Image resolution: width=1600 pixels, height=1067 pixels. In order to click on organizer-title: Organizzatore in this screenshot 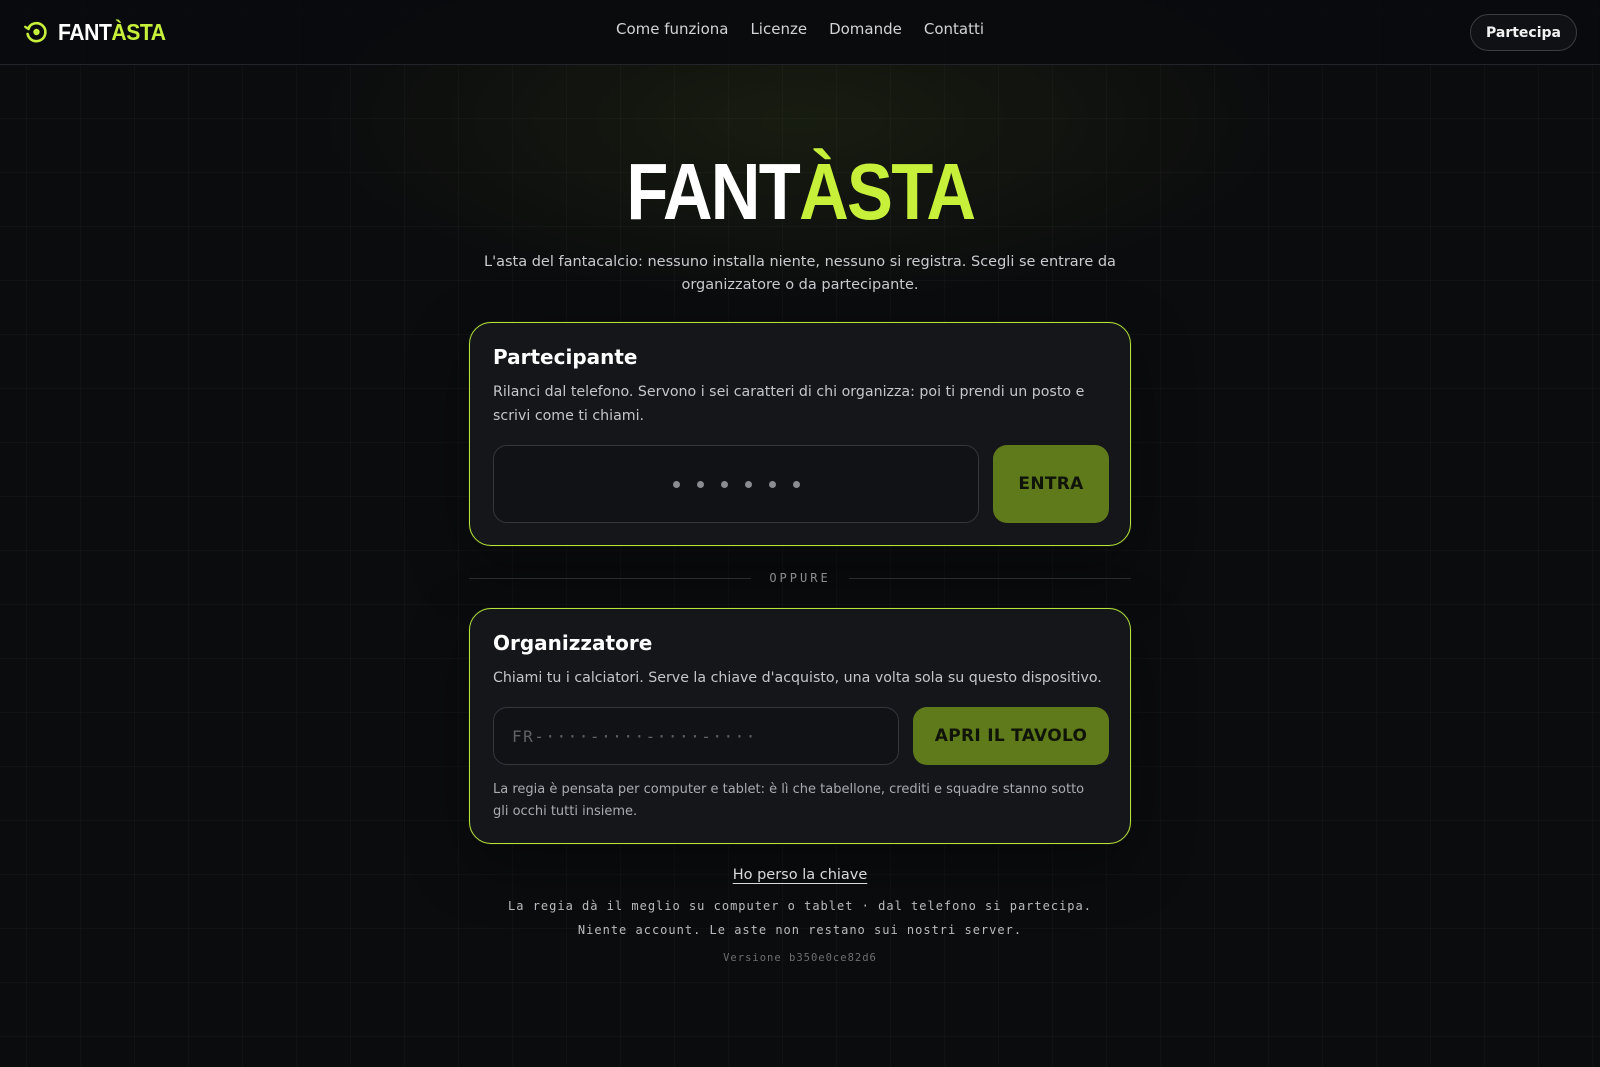, I will do `click(573, 643)`.